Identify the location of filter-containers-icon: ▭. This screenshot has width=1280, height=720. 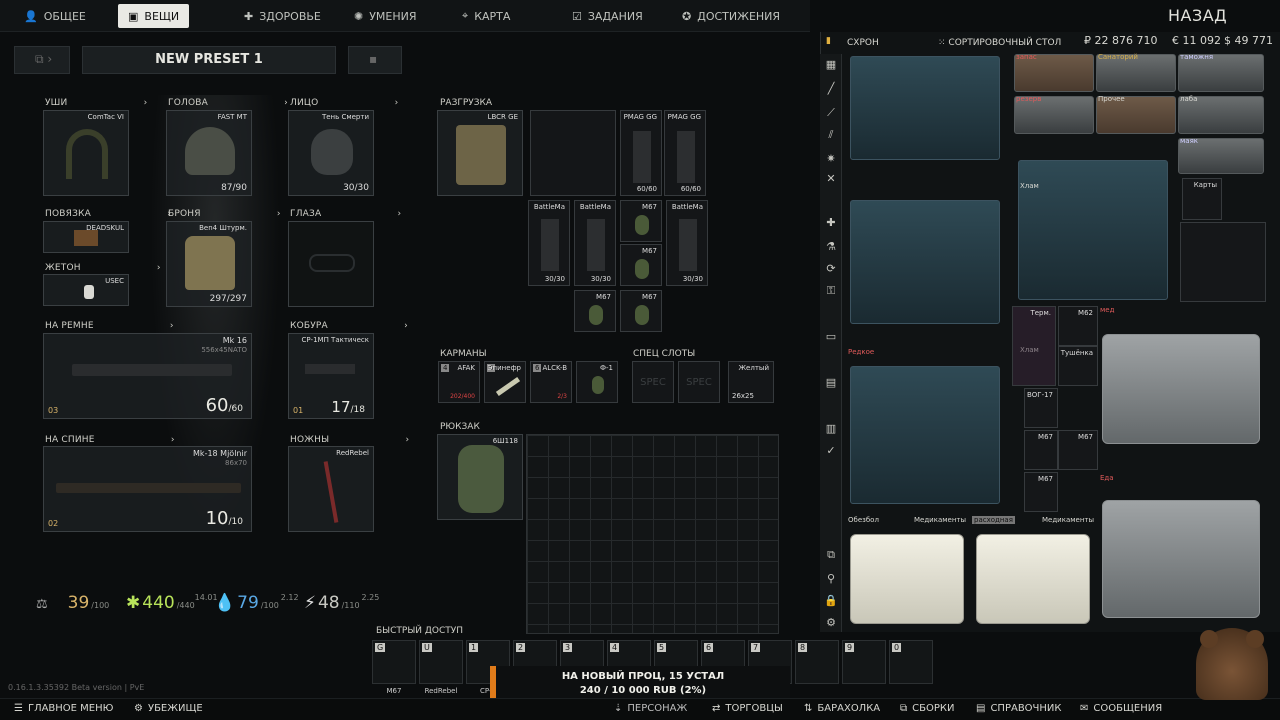
(831, 337).